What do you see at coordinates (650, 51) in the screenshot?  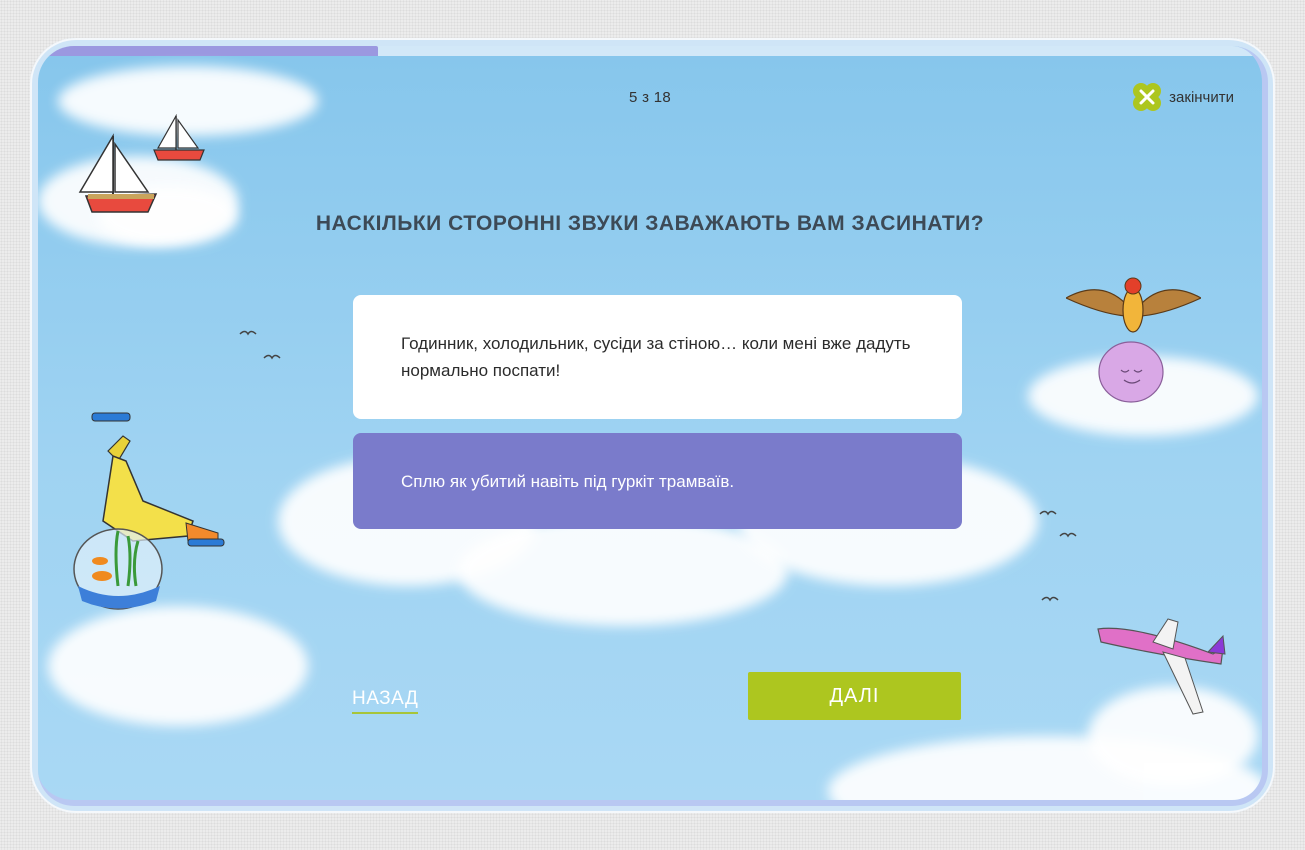 I see `progress-track` at bounding box center [650, 51].